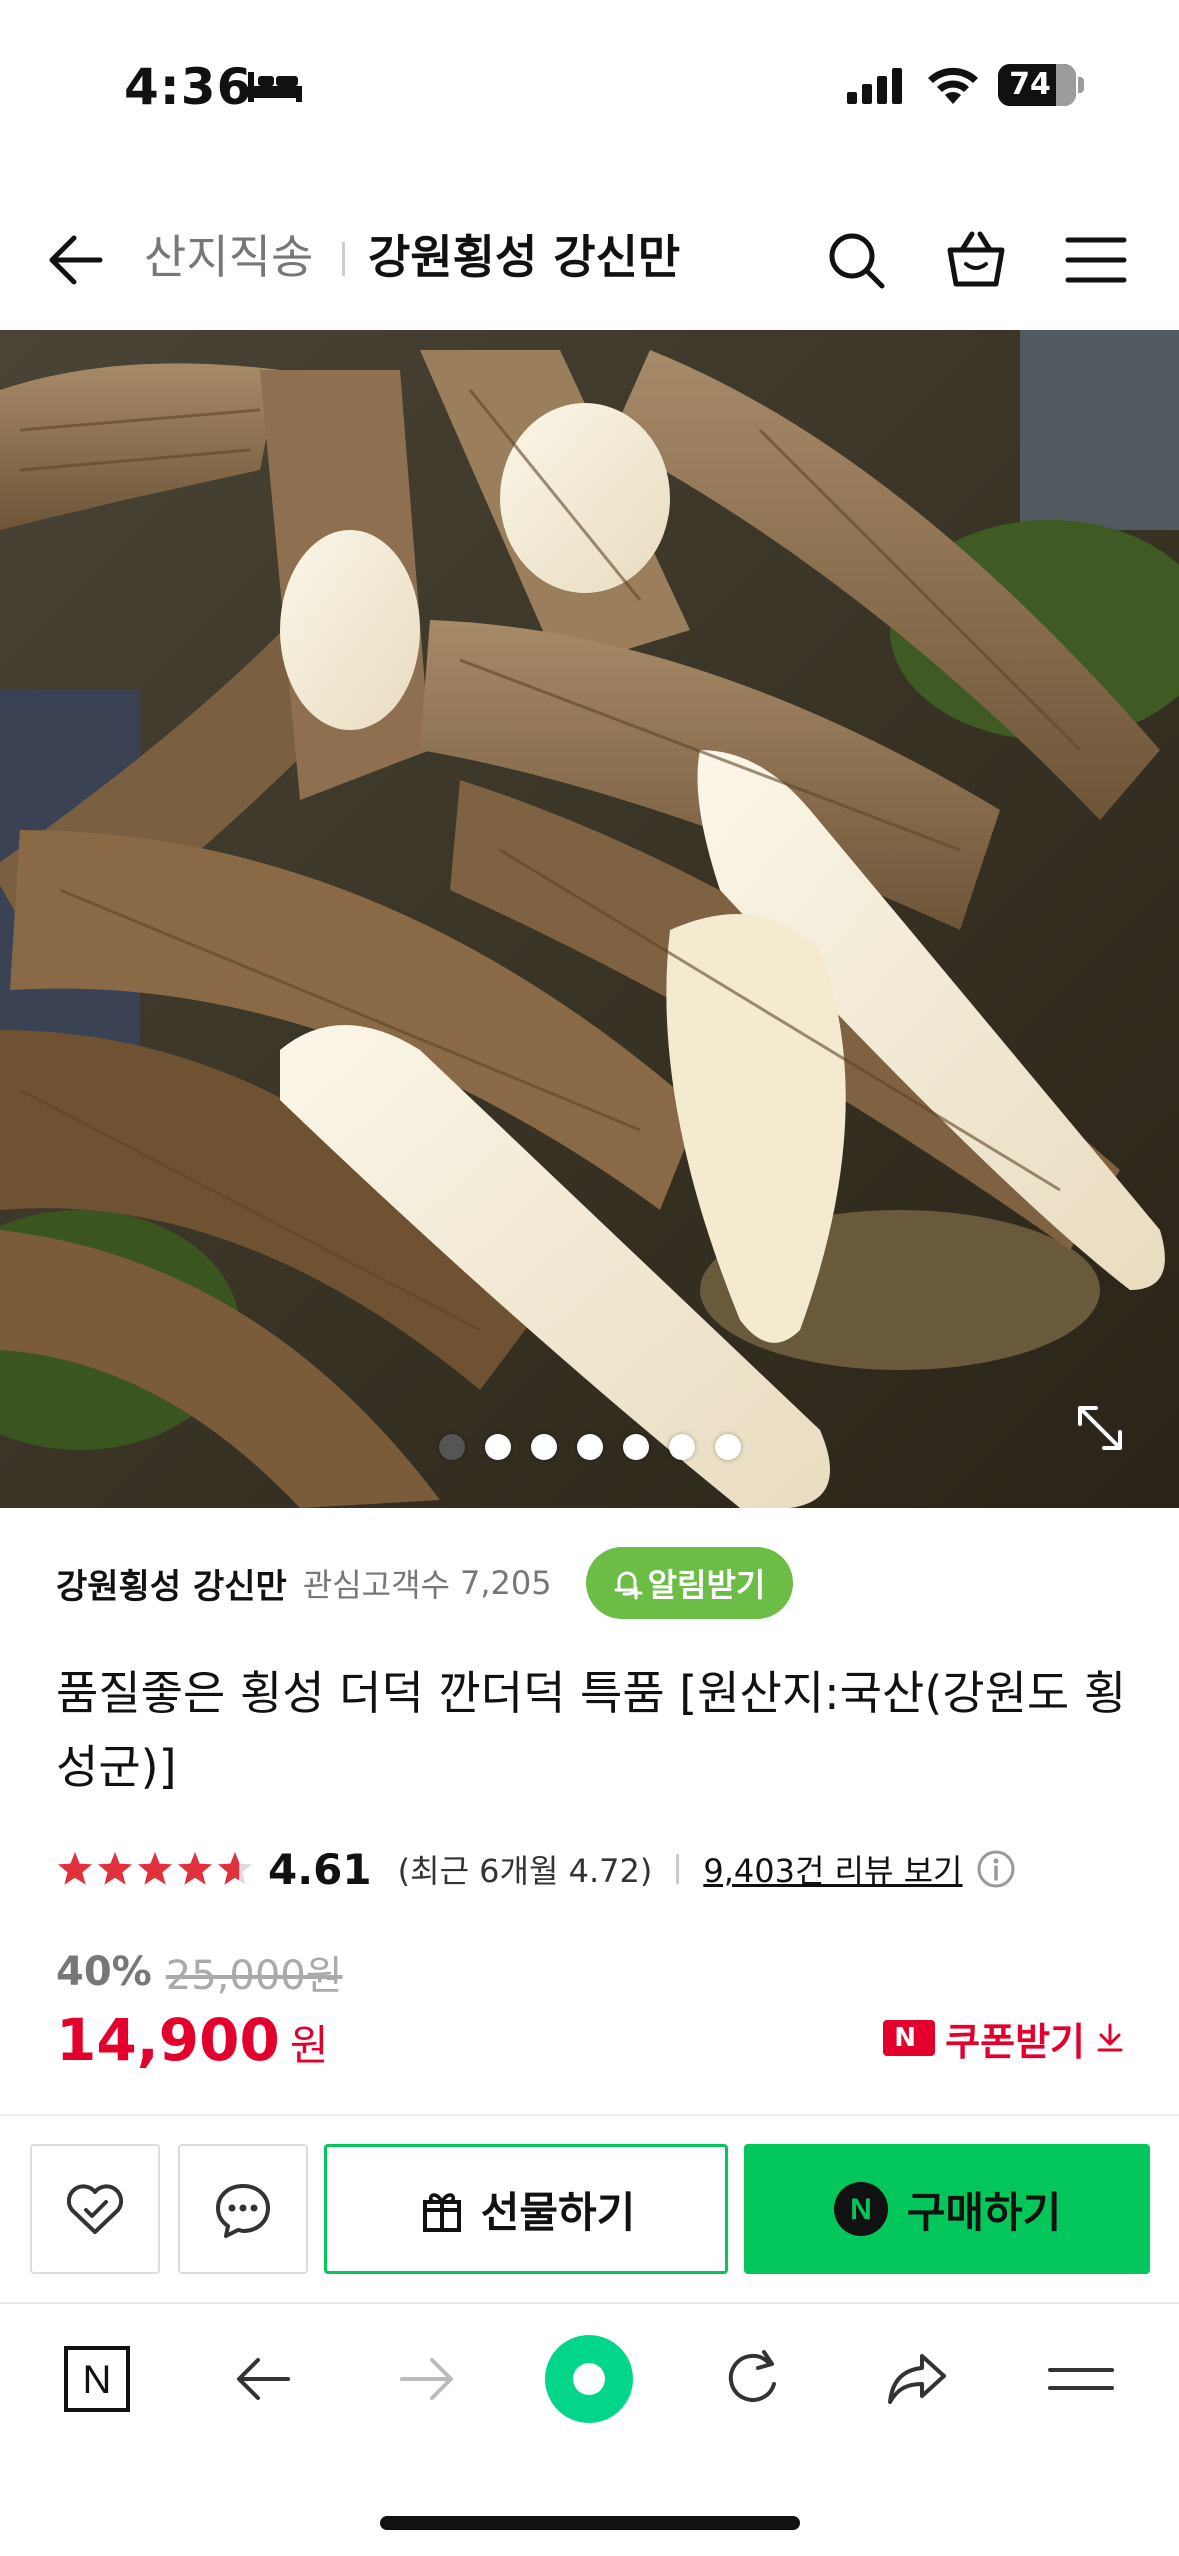 The height and width of the screenshot is (2556, 1179). Describe the element at coordinates (984, 2212) in the screenshot. I see `buy-label: 구매하기` at that location.